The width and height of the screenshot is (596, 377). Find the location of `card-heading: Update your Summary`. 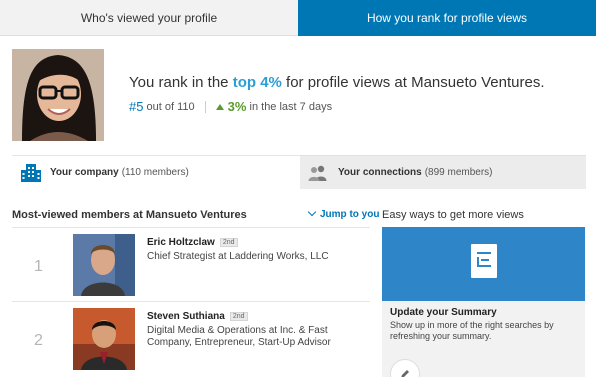

card-heading: Update your Summary is located at coordinates (443, 312).